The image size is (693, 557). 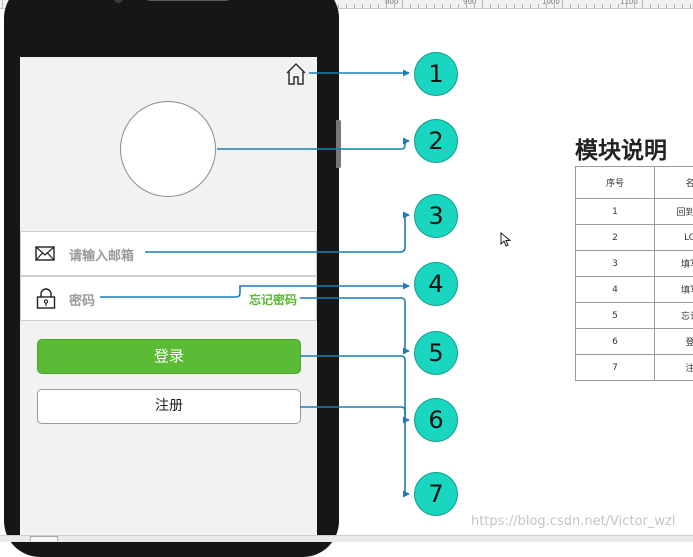 What do you see at coordinates (436, 141) in the screenshot?
I see `annotation-badge-2: 2` at bounding box center [436, 141].